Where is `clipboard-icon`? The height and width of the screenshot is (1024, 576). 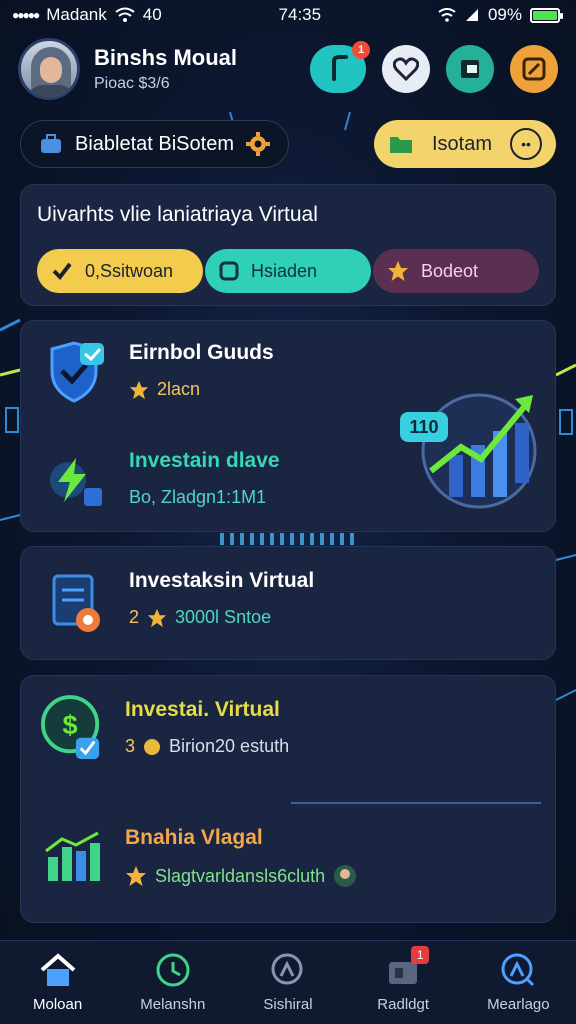
clipboard-icon is located at coordinates (76, 600).